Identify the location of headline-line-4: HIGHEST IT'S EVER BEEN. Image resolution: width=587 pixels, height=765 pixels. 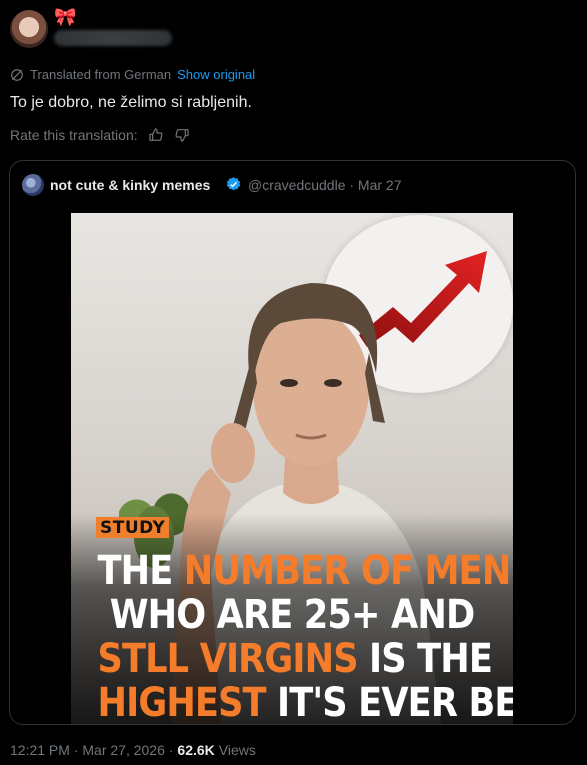
(305, 702).